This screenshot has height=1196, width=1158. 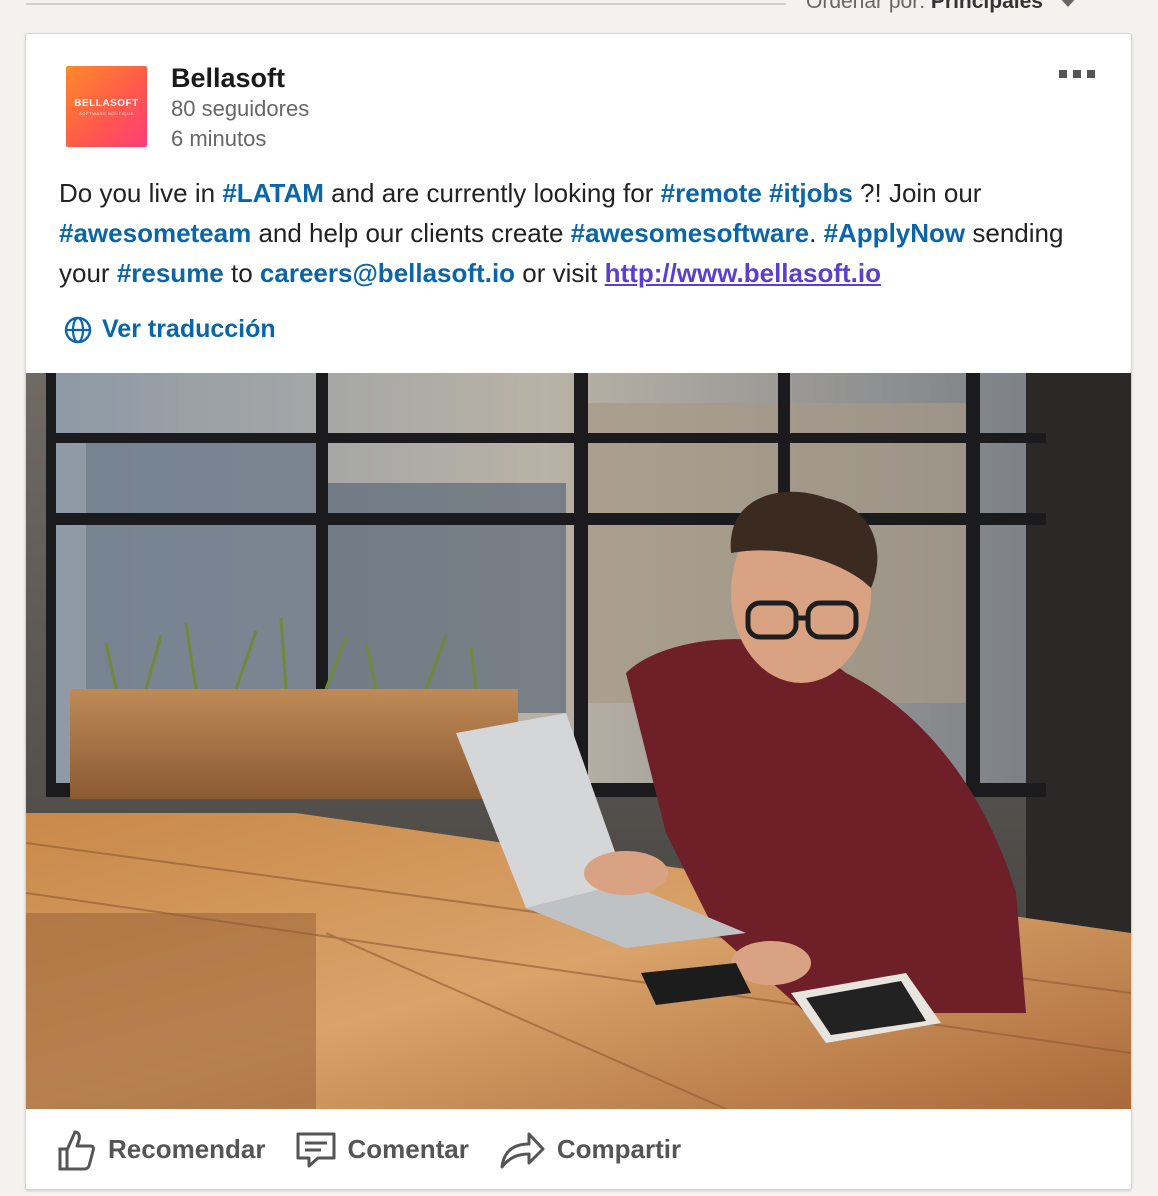 What do you see at coordinates (411, 233) in the screenshot?
I see `post-text-segment: and help our clients create` at bounding box center [411, 233].